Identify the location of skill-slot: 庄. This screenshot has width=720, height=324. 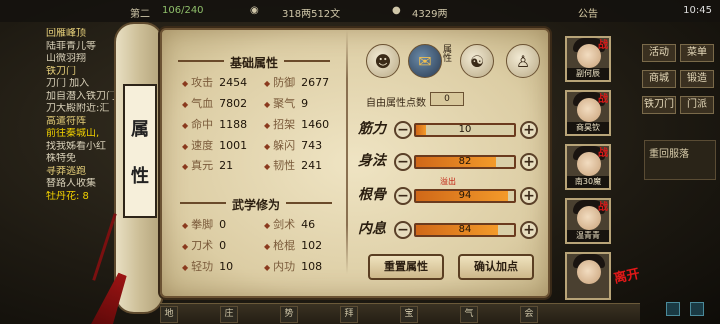
(229, 314).